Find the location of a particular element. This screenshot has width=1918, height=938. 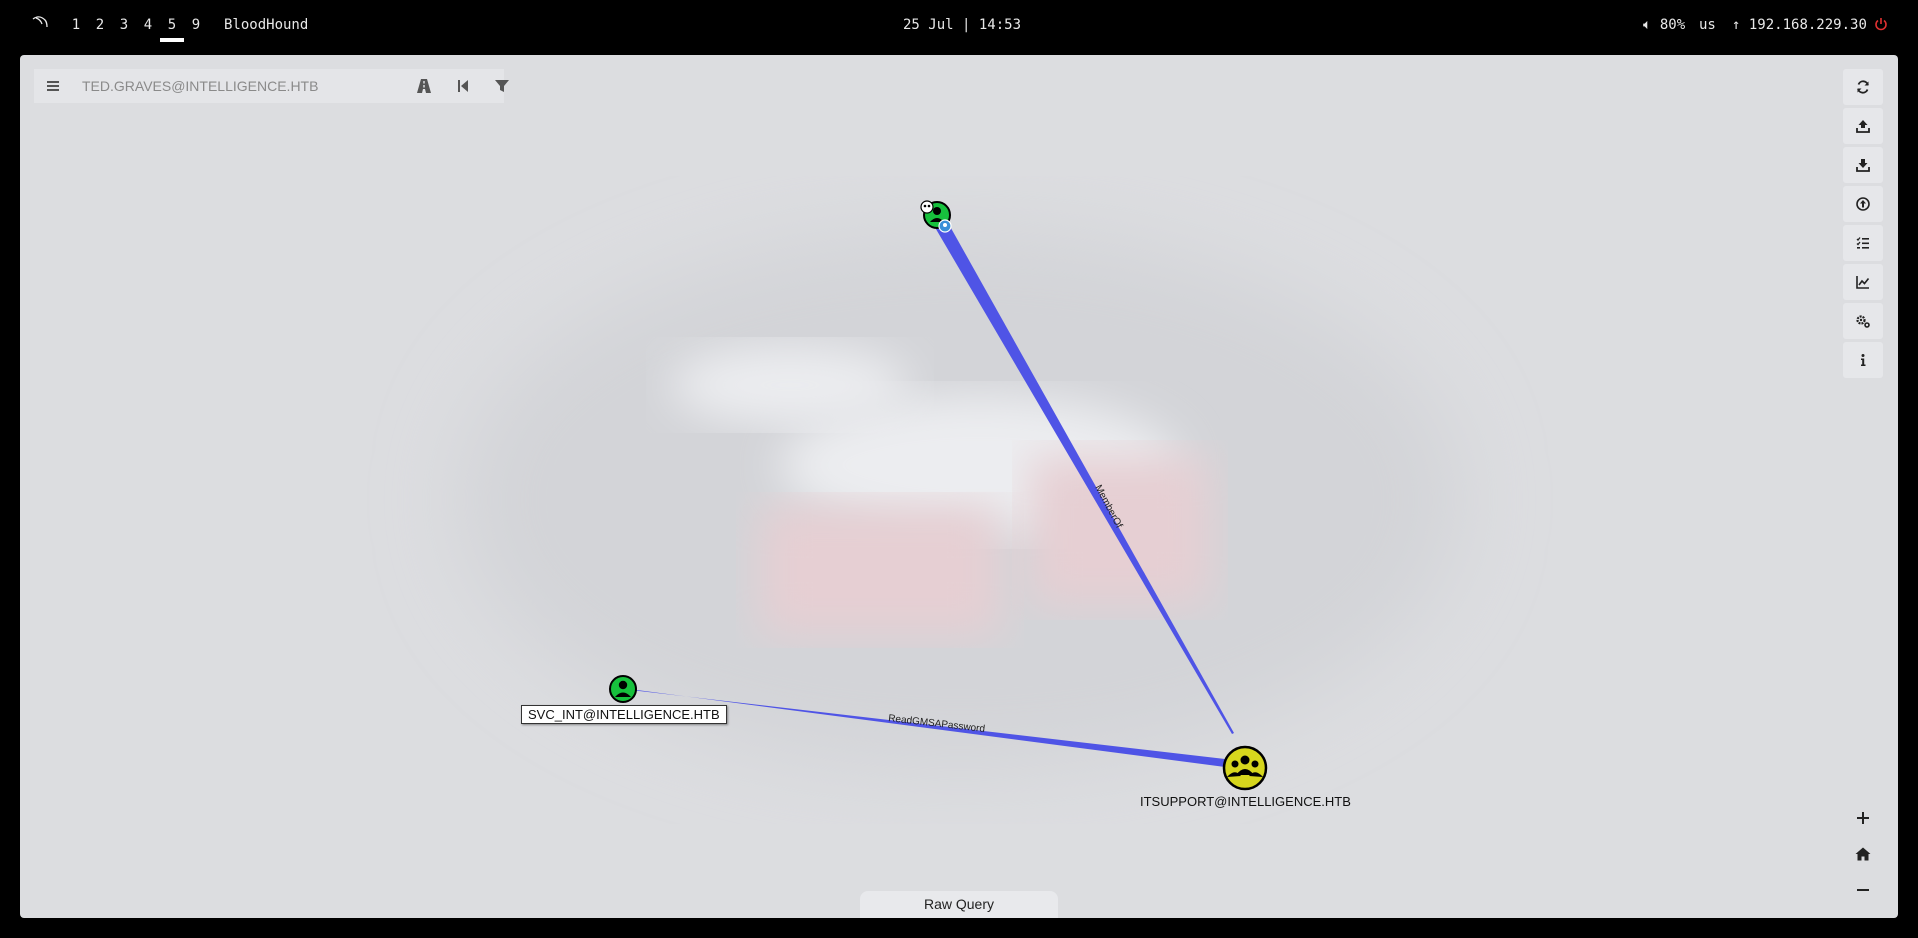

high-value-pin-icon is located at coordinates (945, 226).